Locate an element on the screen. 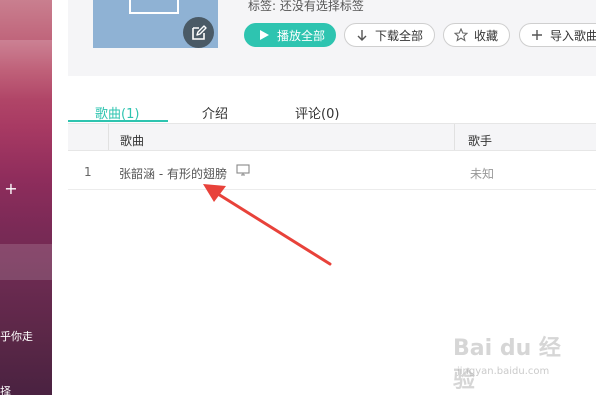  row-index: 1 is located at coordinates (88, 172).